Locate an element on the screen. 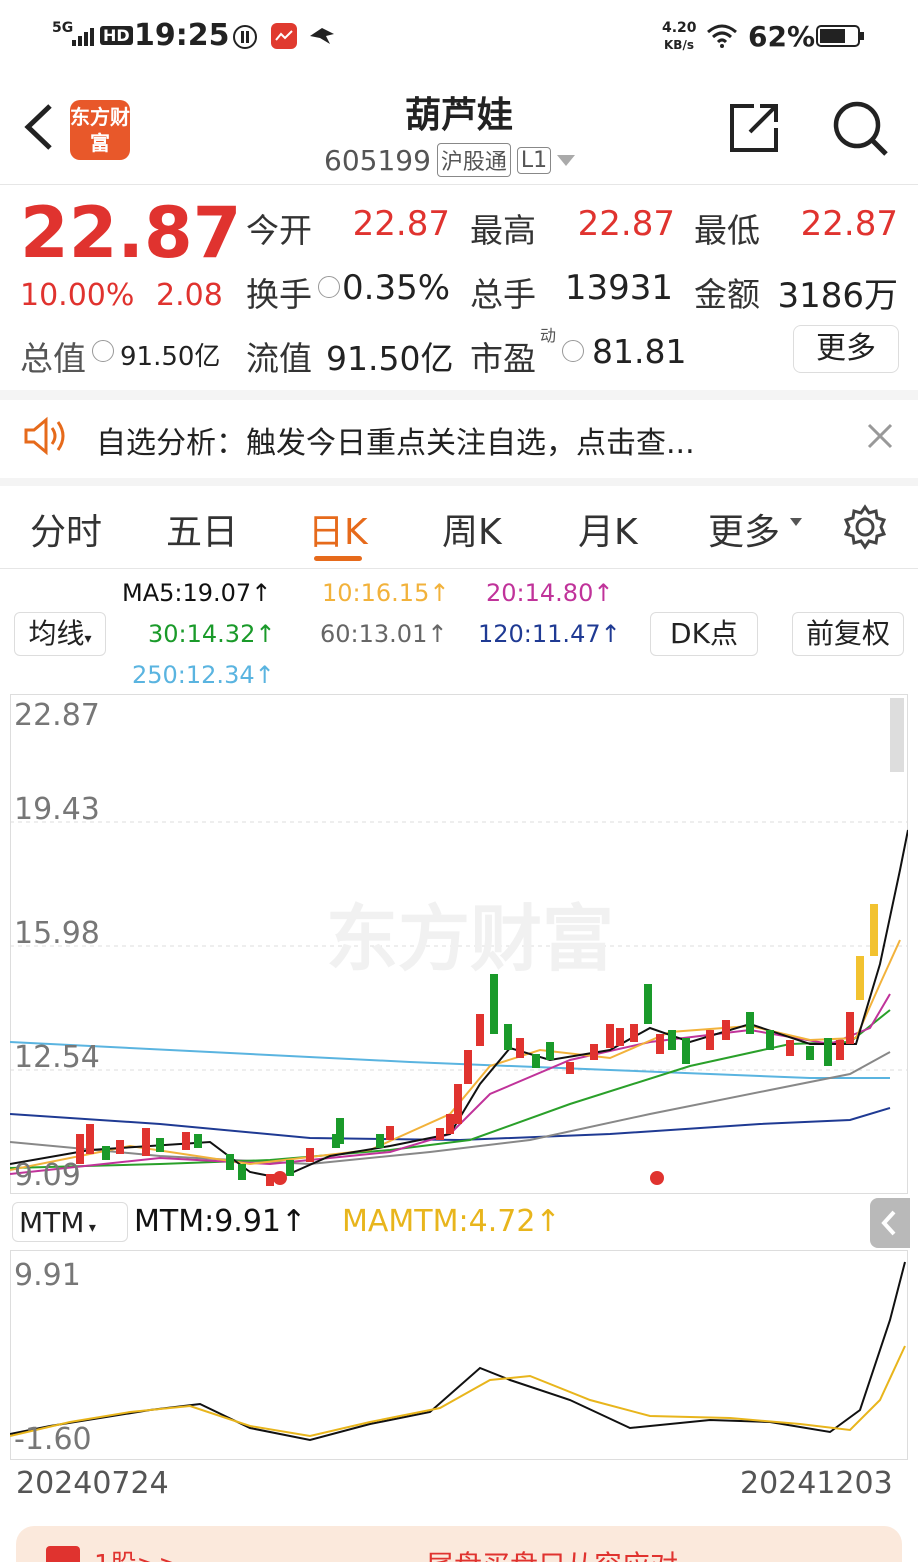  caret-down-icon: ▾ is located at coordinates (90, 1228).